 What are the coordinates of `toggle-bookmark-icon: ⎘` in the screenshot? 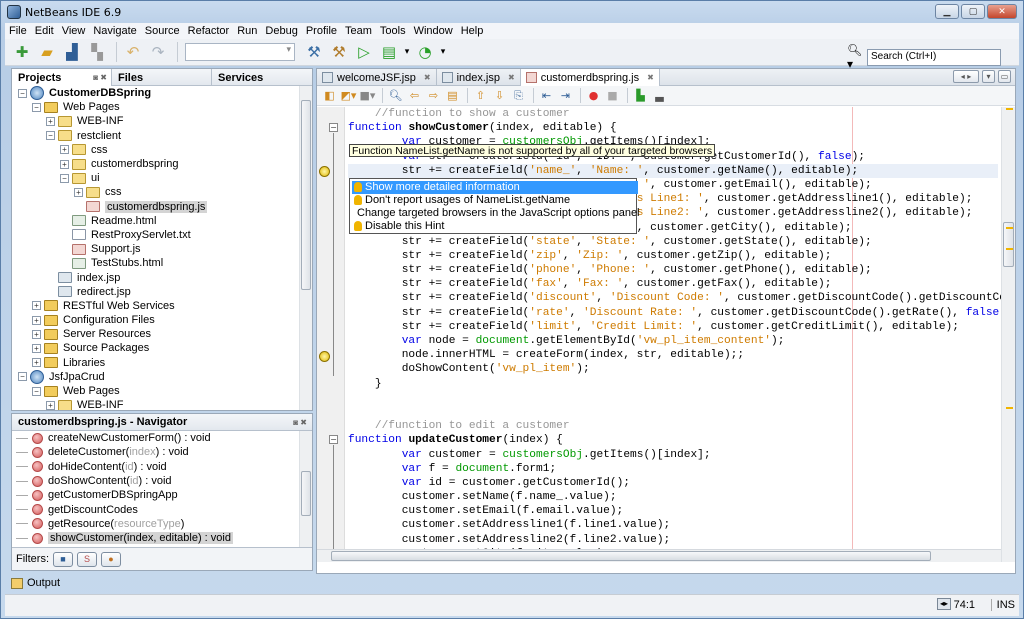 It's located at (518, 96).